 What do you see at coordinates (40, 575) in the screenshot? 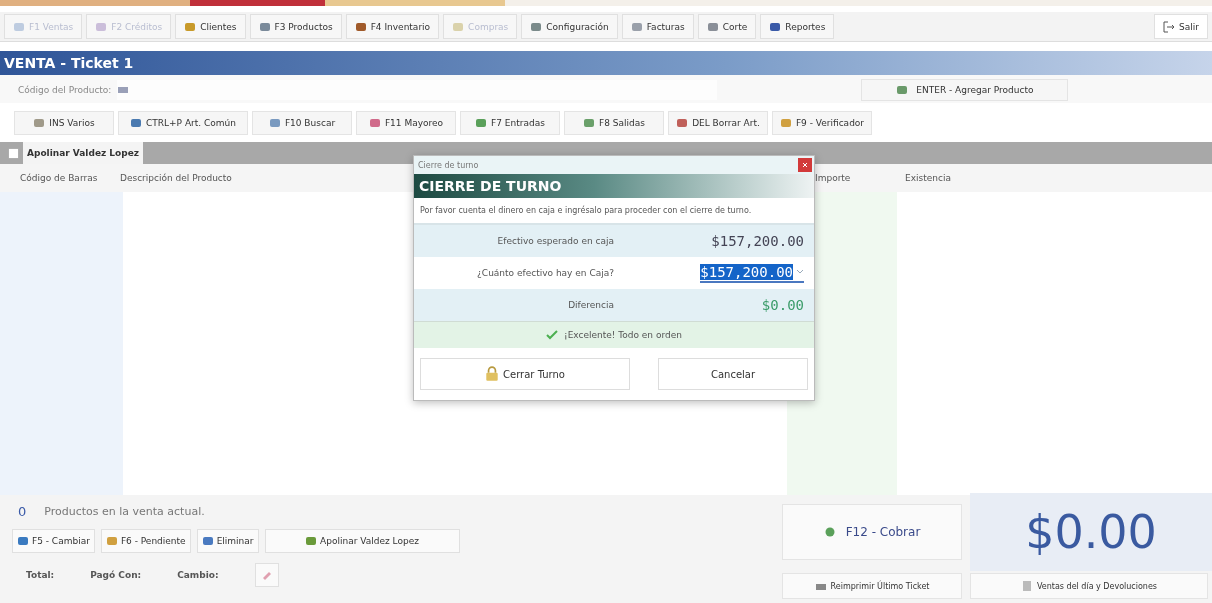
I see `total-label: Total:` at bounding box center [40, 575].